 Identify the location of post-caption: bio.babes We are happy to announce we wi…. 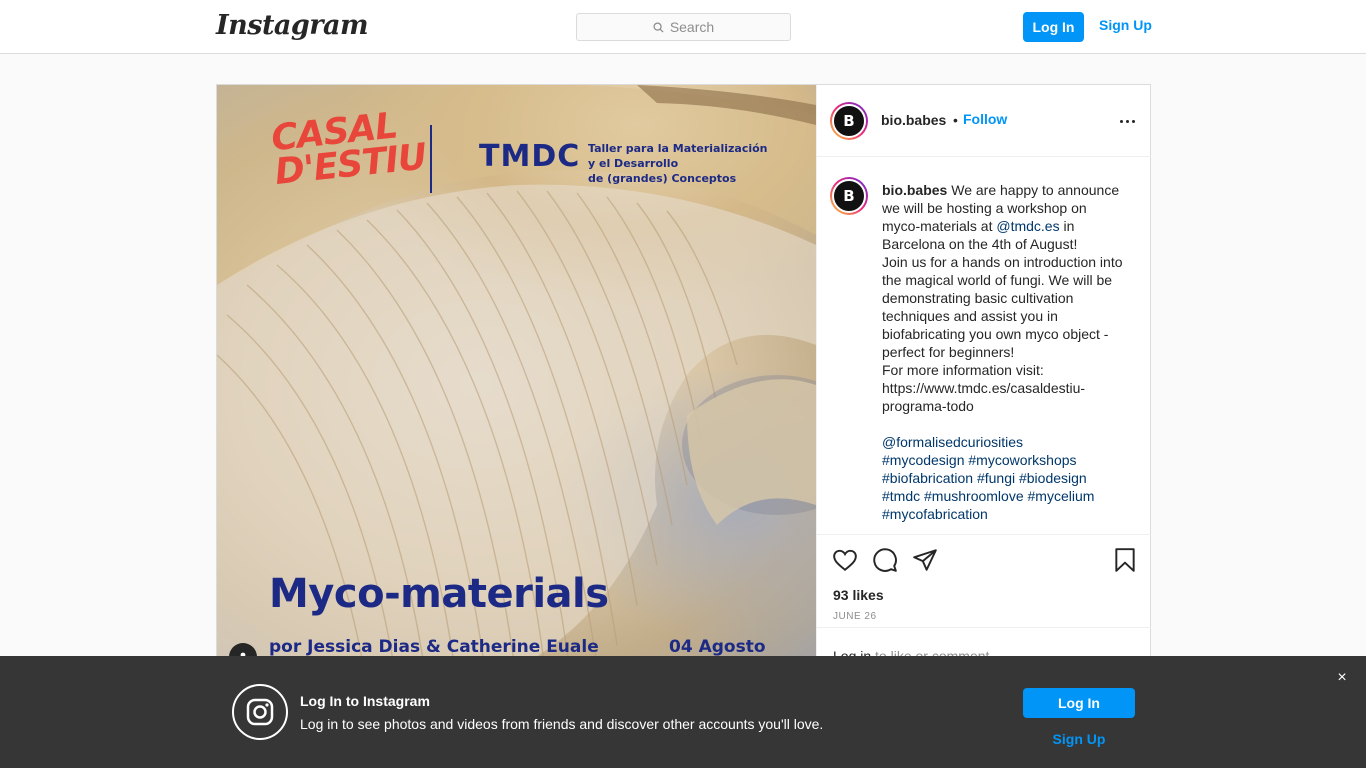
(1011, 352).